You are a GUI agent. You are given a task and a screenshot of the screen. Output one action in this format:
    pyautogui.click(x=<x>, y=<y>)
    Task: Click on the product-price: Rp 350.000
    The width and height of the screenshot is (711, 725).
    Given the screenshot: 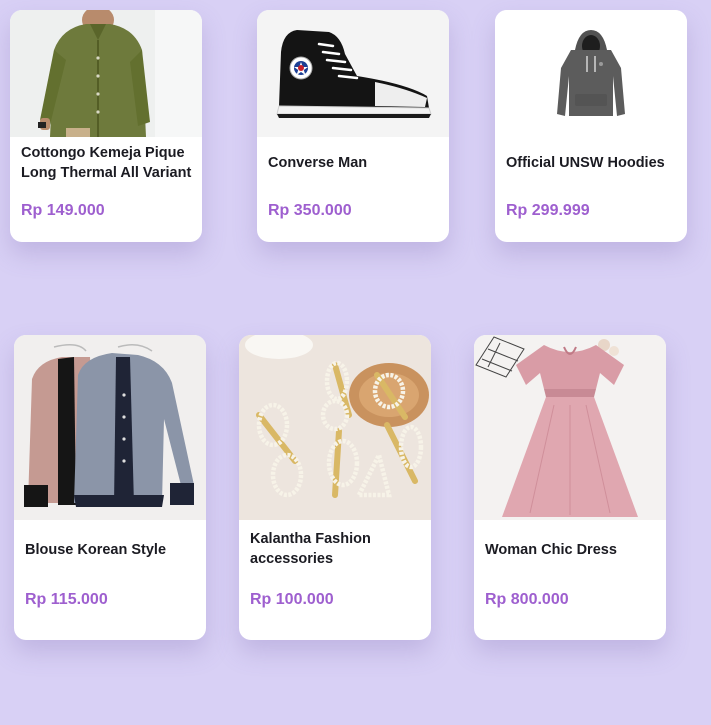 What is the action you would take?
    pyautogui.click(x=310, y=210)
    